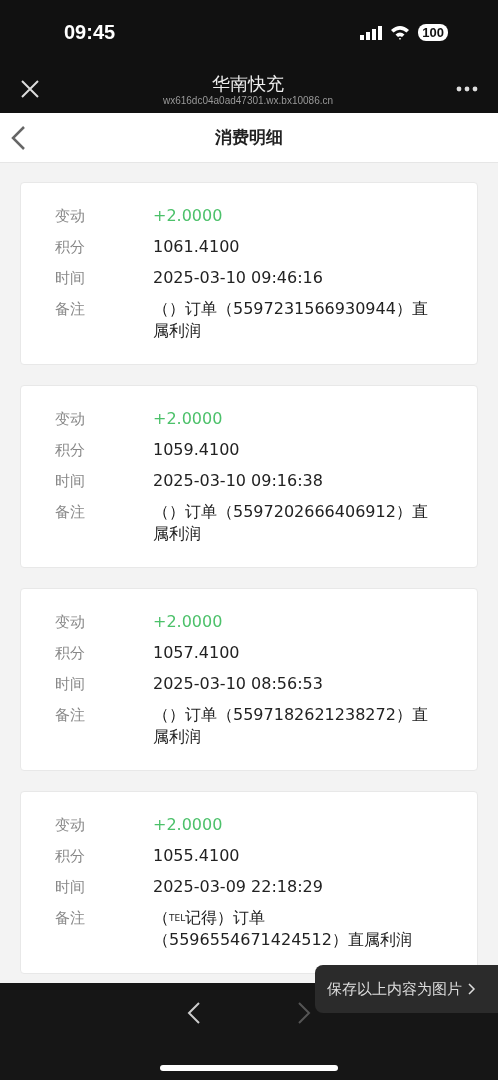 The image size is (498, 1080). What do you see at coordinates (238, 887) in the screenshot?
I see `field-value: 2025-03-09 22:18:29` at bounding box center [238, 887].